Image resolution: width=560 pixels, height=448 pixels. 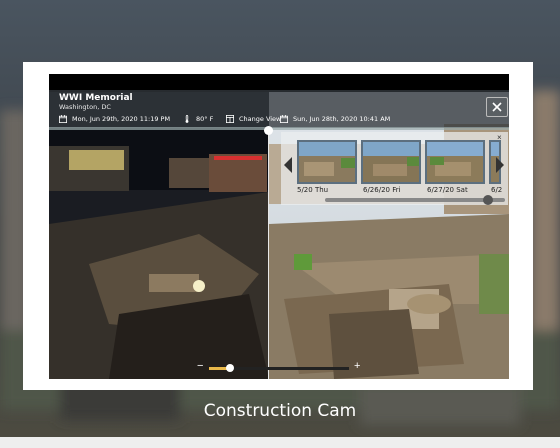 I want to click on close-button, so click(x=497, y=107).